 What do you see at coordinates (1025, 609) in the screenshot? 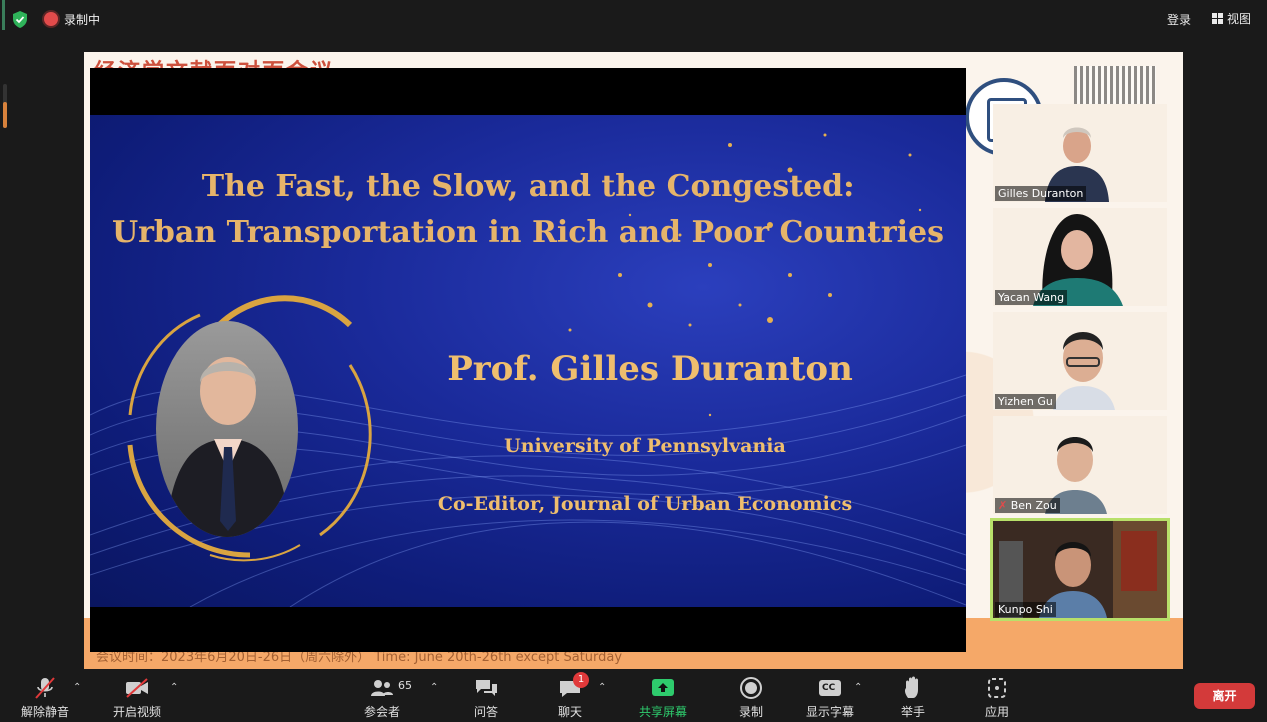
I see `participant-name: Kunpo Shi` at bounding box center [1025, 609].